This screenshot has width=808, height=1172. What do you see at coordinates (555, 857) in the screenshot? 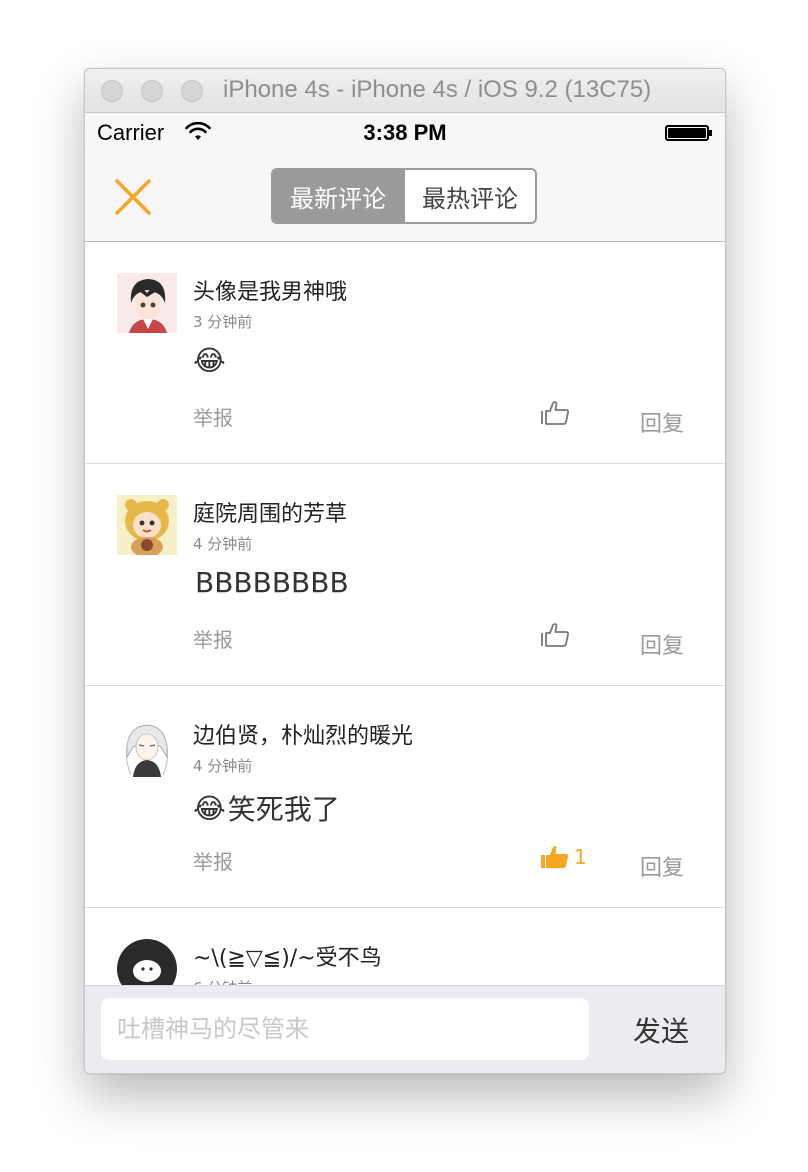
I see `thumbs-up-filled-icon` at bounding box center [555, 857].